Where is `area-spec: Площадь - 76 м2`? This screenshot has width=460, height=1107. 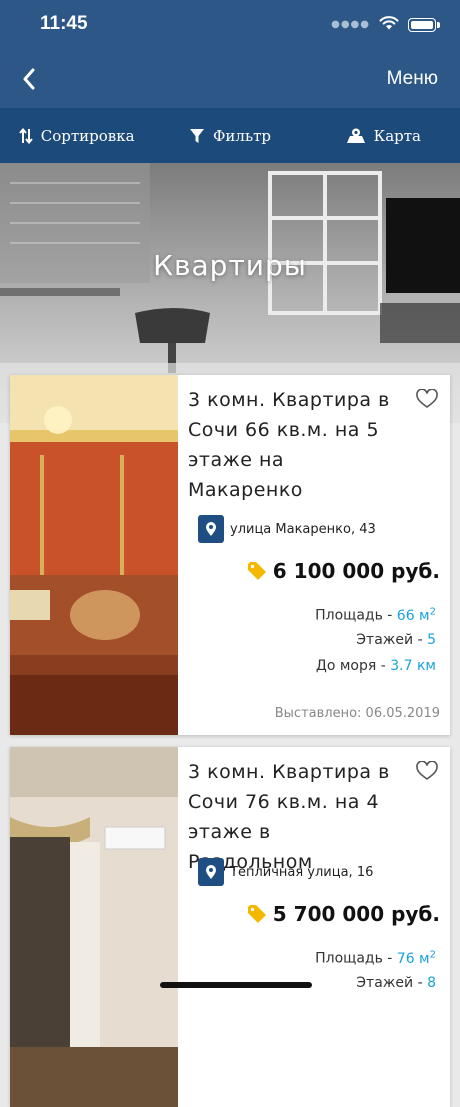 area-spec: Площадь - 76 м2 is located at coordinates (375, 958).